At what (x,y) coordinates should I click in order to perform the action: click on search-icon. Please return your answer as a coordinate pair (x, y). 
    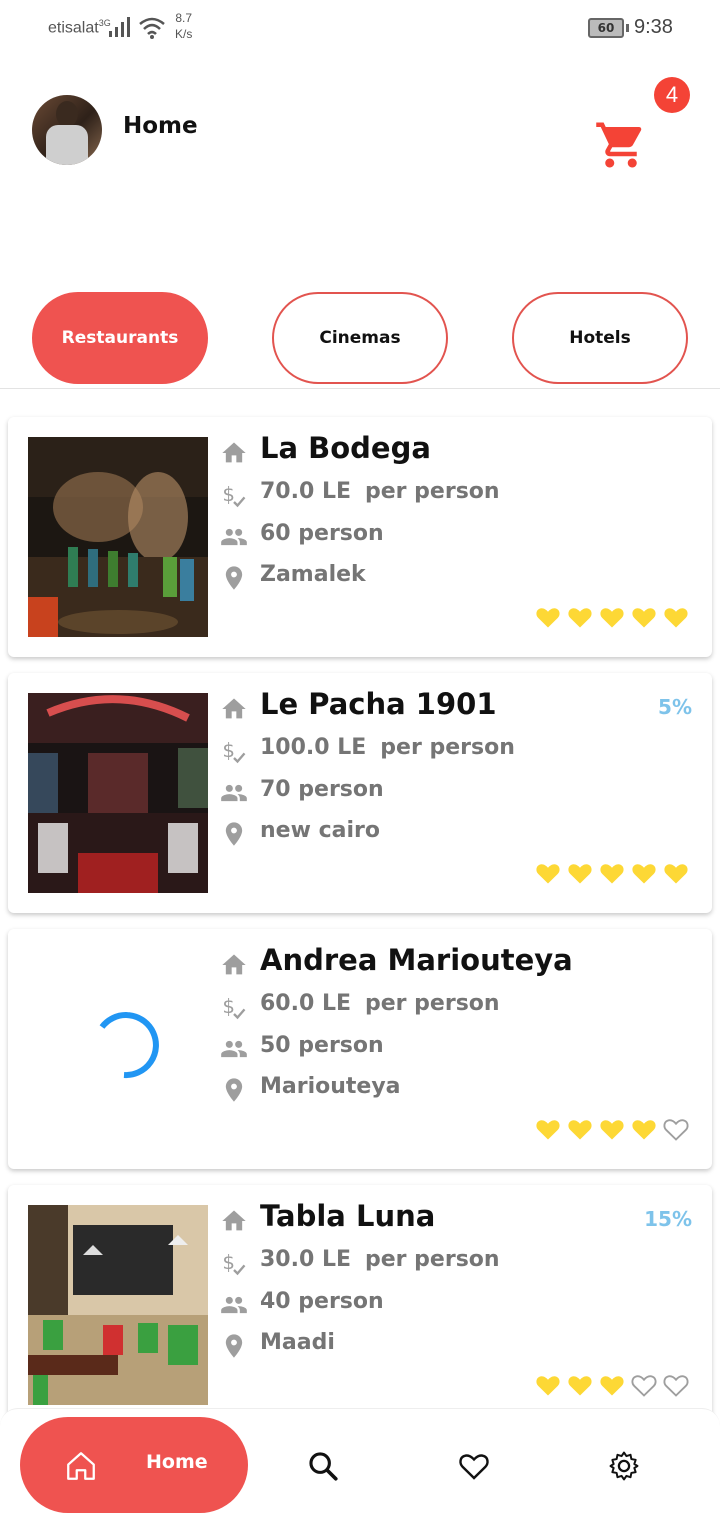
    Looking at the image, I should click on (323, 1466).